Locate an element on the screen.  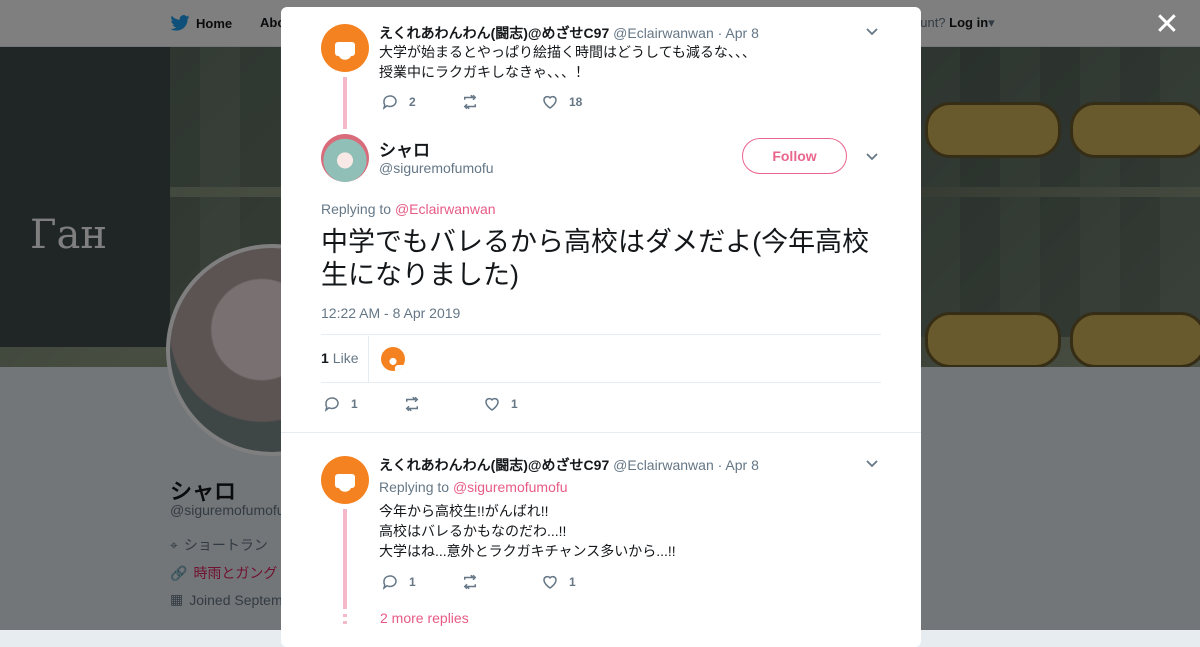
reply-replying-to: Replying to @siguremofumofu is located at coordinates (473, 487).